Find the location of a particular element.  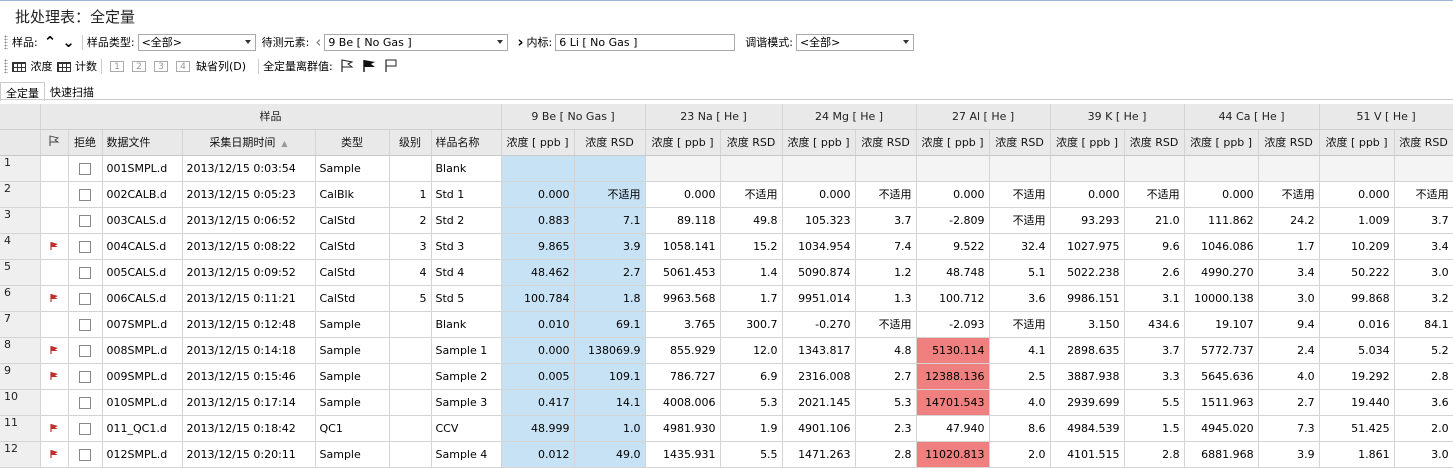

rsd-cell: 2.6 is located at coordinates (1154, 272).